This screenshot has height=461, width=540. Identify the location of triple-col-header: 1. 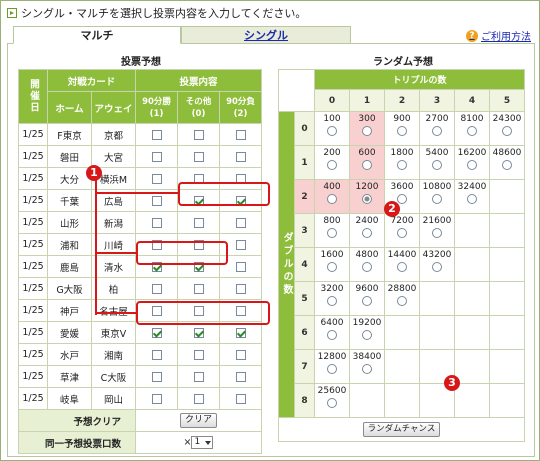
(367, 100).